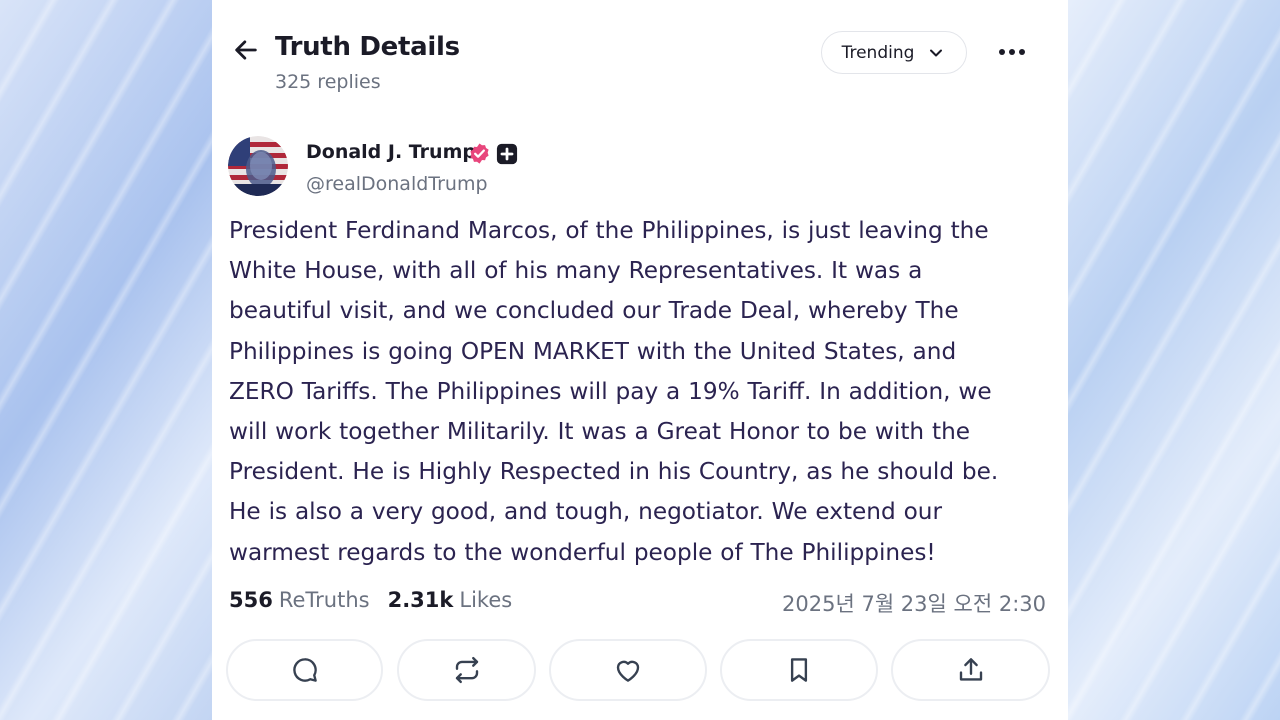 Image resolution: width=1280 pixels, height=720 pixels. What do you see at coordinates (391, 152) in the screenshot?
I see `author-name: Donald J. Trump` at bounding box center [391, 152].